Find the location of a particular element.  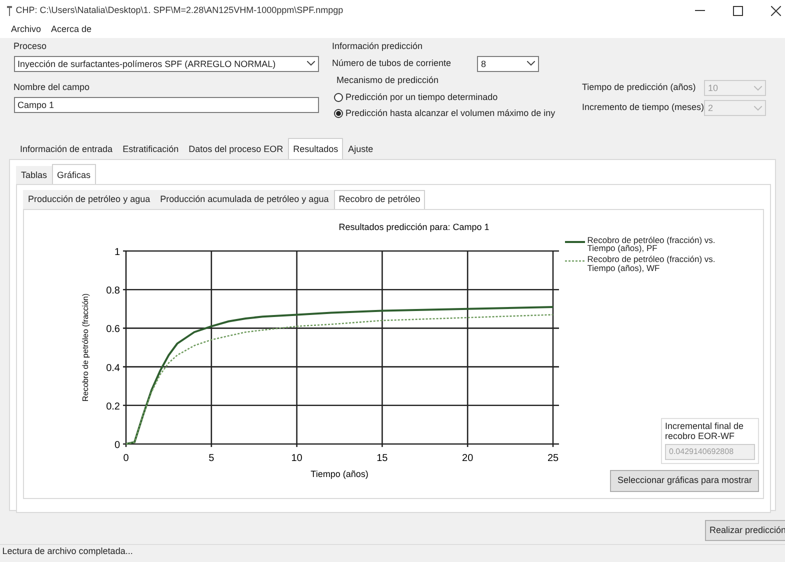

group-label: Mecanismo de predicción is located at coordinates (388, 80).